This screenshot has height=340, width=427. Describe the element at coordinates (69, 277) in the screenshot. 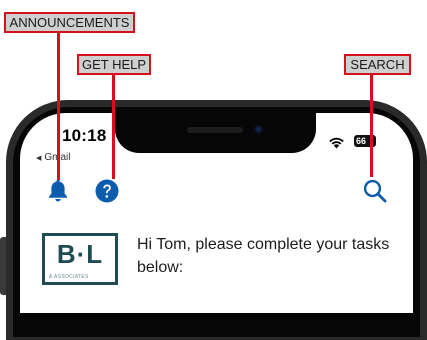

I see `logo-sub-text: & ASSOCIATES` at that location.